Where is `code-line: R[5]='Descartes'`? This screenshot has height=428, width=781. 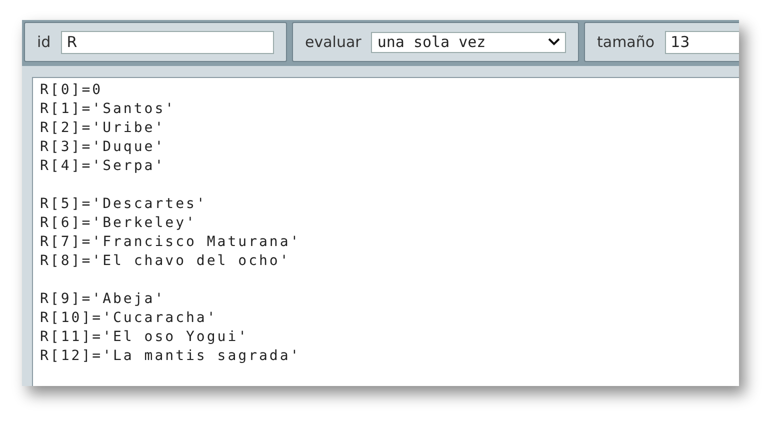 code-line: R[5]='Descartes' is located at coordinates (123, 204).